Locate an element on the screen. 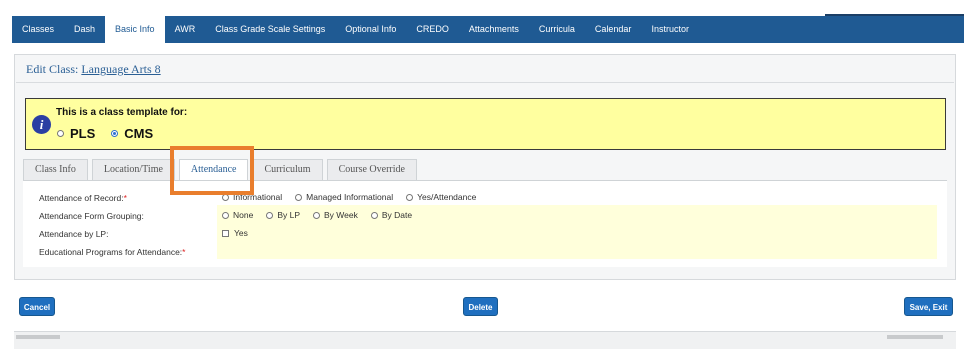 Image resolution: width=971 pixels, height=349 pixels. nav-tab-class-grade-scale-settings: Class Grade Scale Settings is located at coordinates (270, 29).